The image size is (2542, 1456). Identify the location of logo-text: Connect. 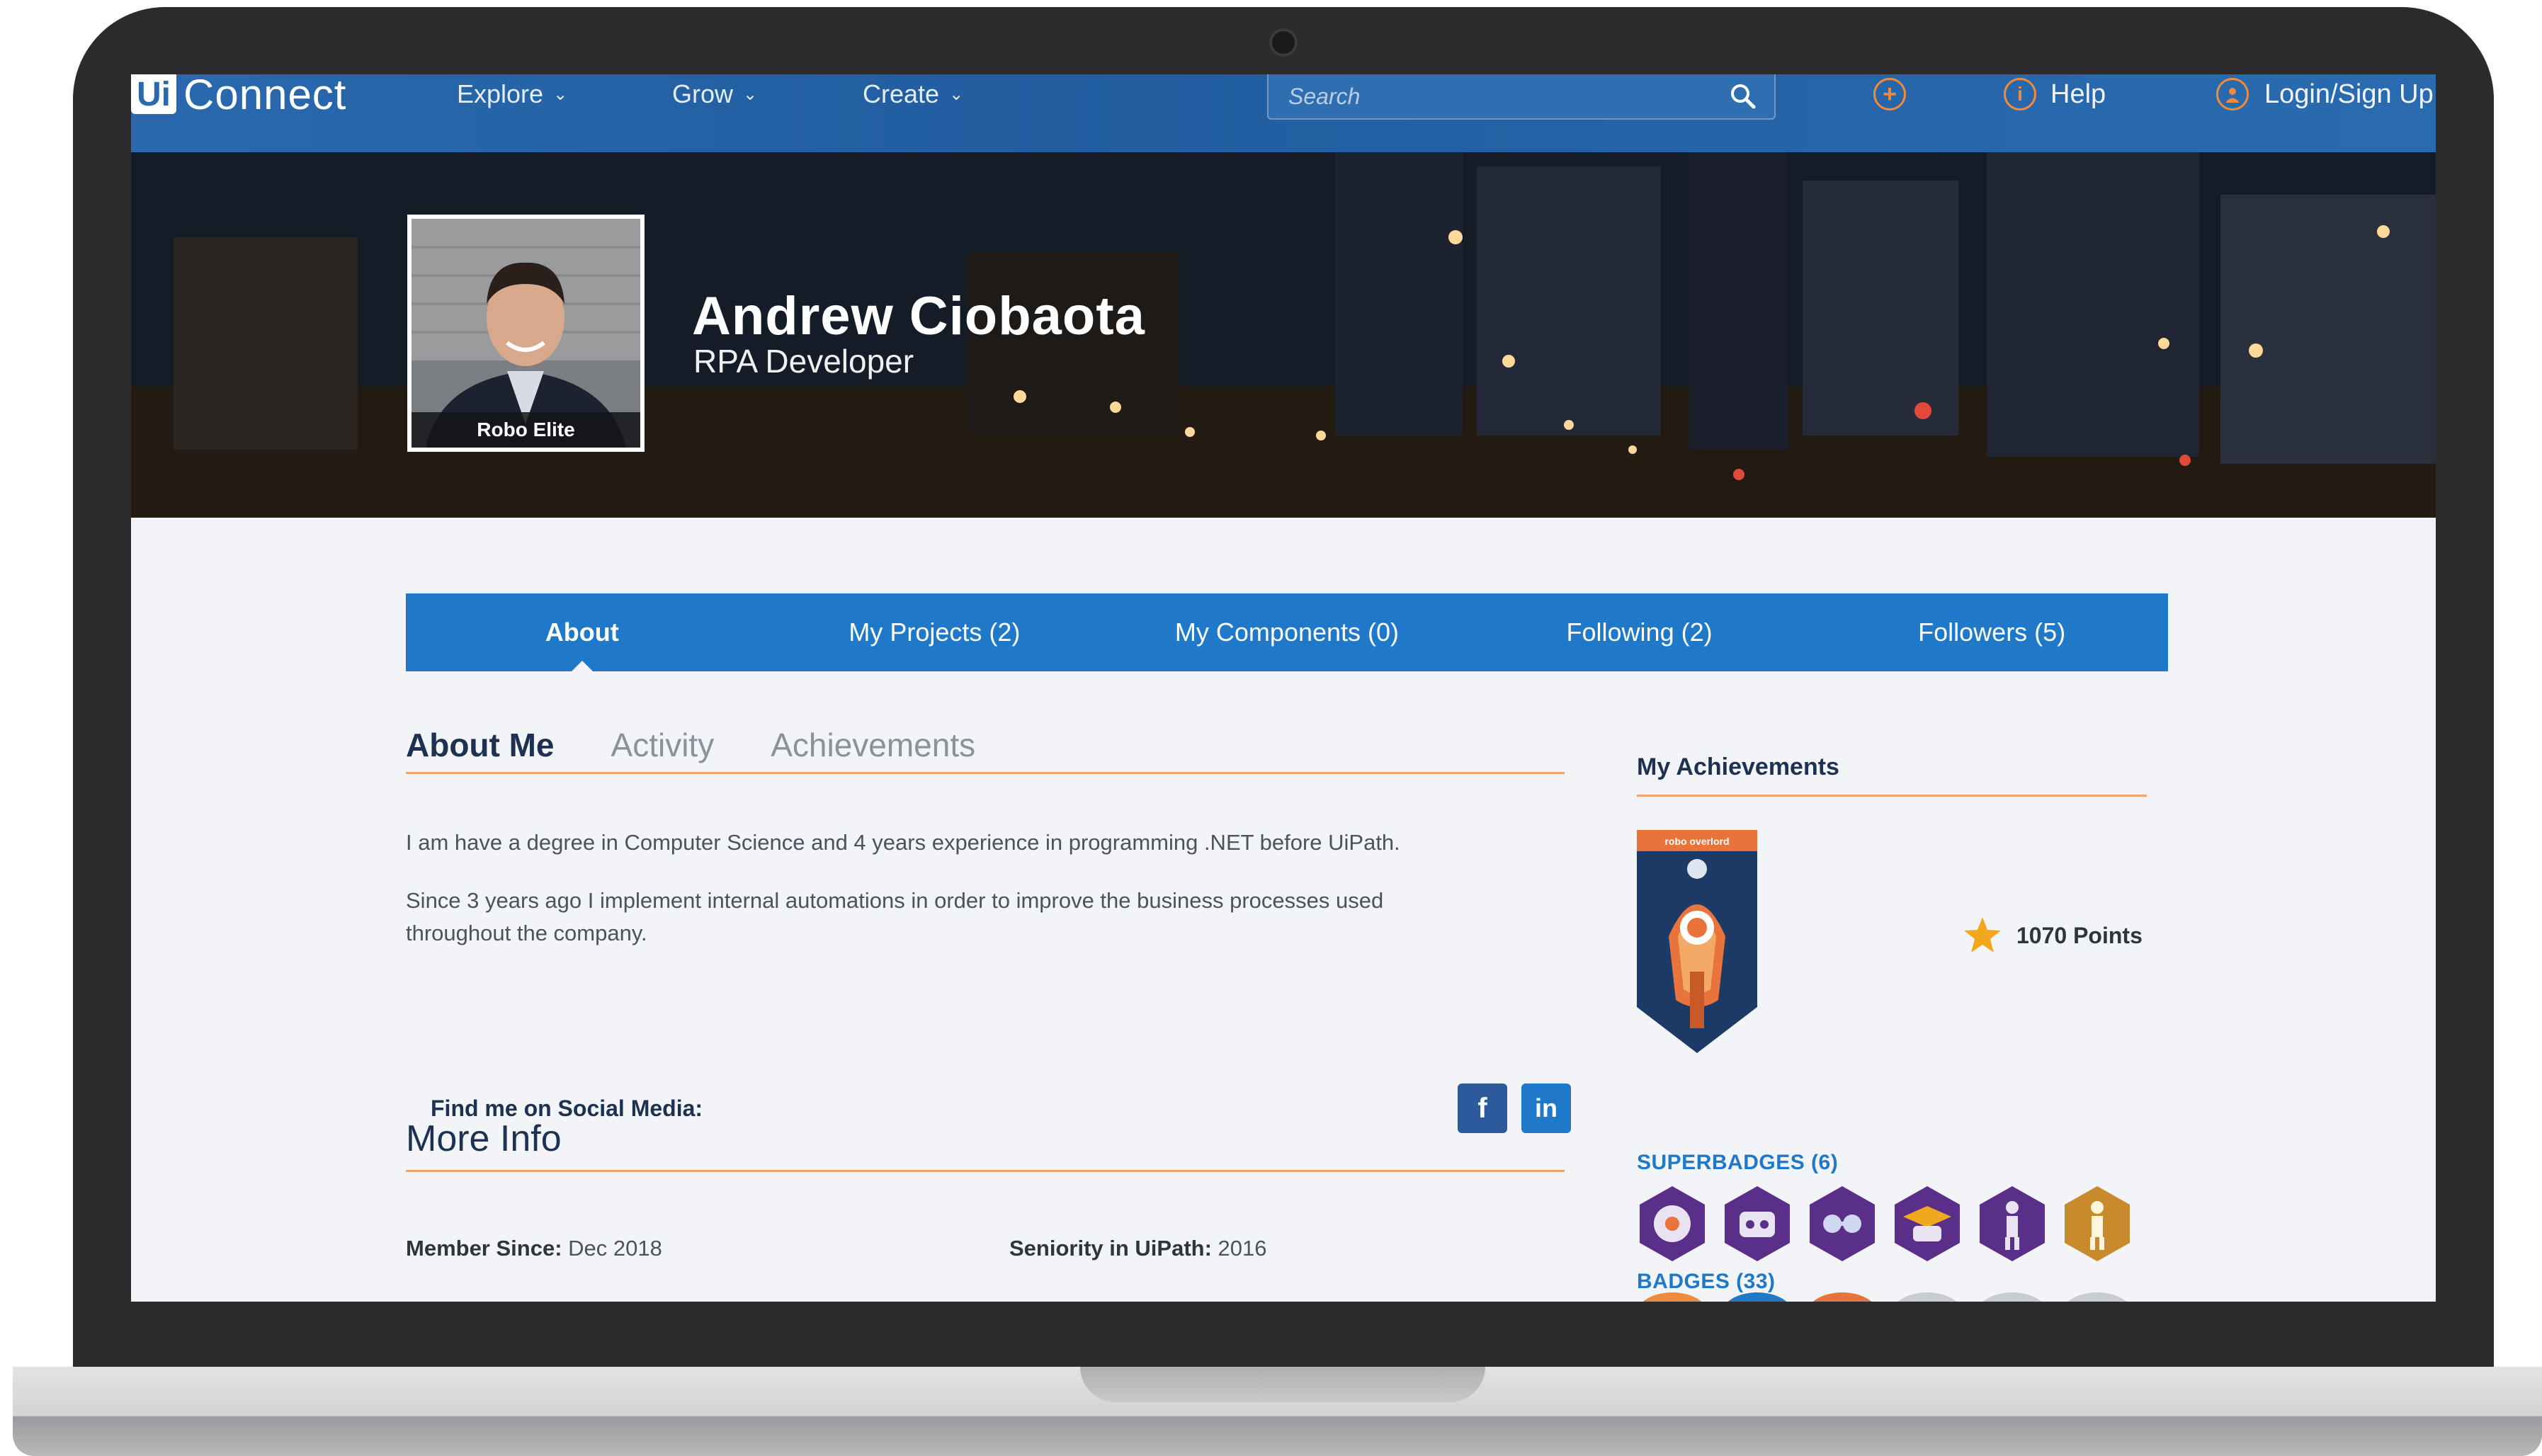
(265, 96).